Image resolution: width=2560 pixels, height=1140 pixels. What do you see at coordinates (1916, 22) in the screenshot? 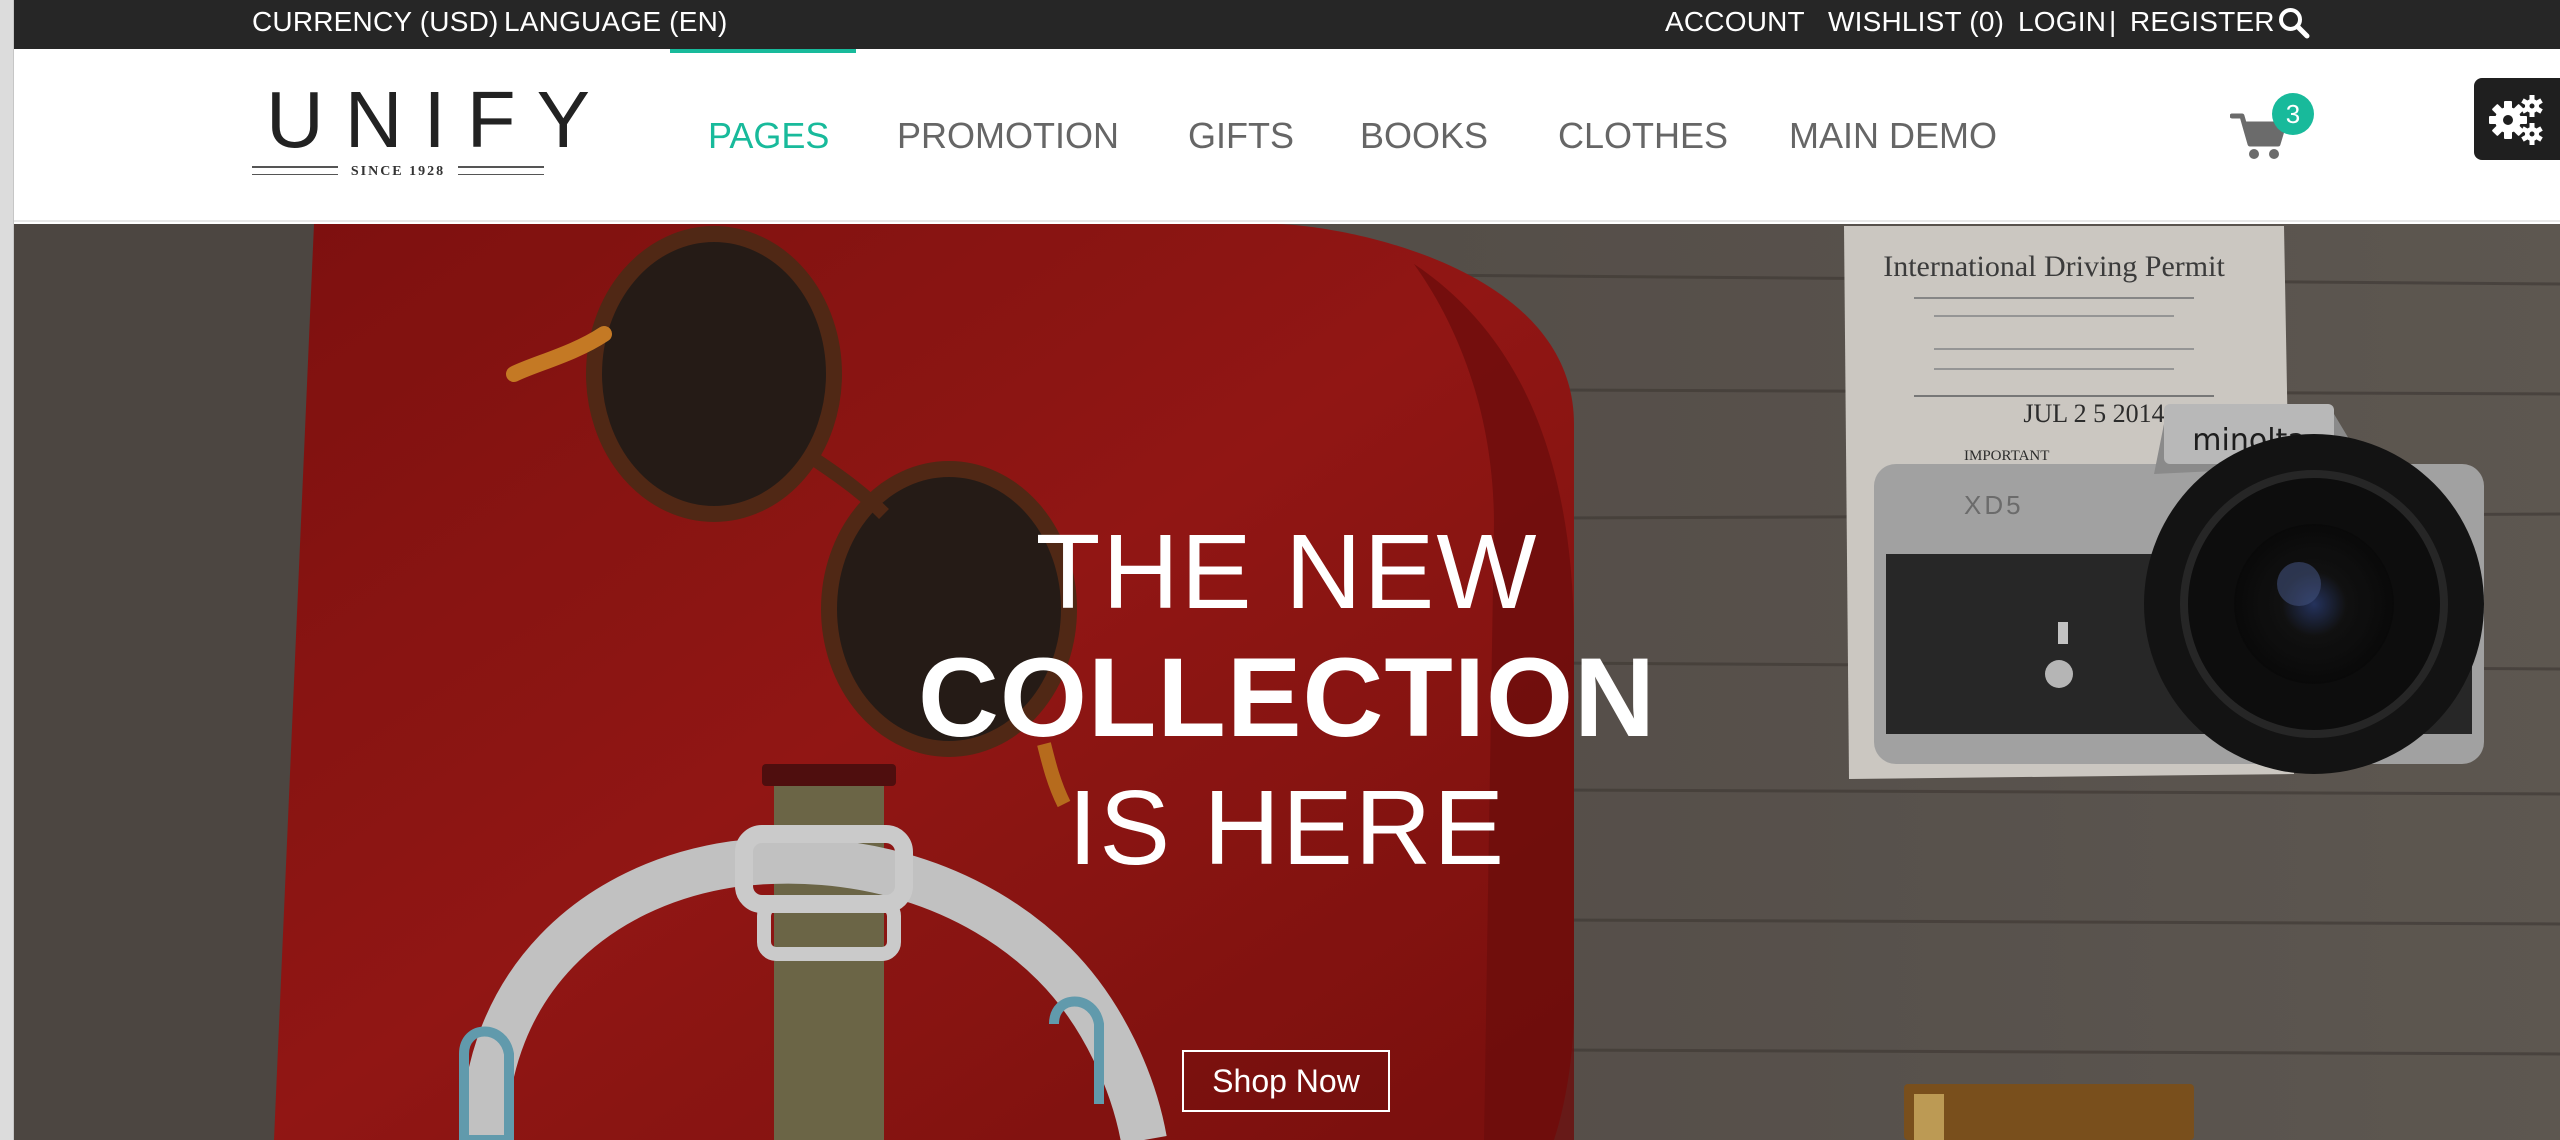
I see `wishlist-link: WISHLIST (0)` at bounding box center [1916, 22].